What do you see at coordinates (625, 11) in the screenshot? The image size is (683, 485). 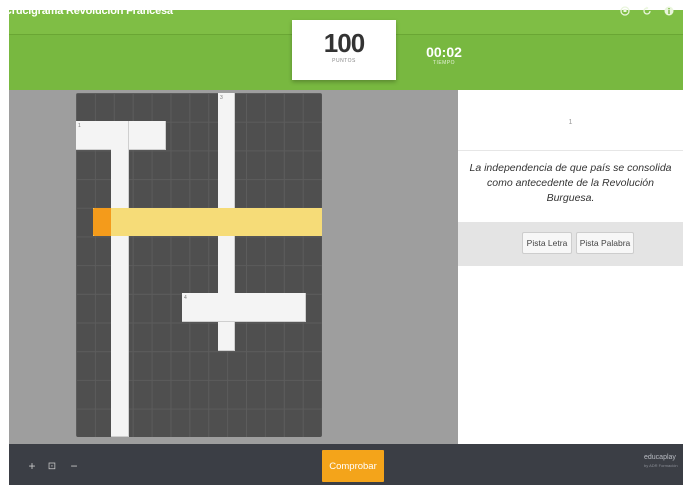 I see `fullscreen-icon` at bounding box center [625, 11].